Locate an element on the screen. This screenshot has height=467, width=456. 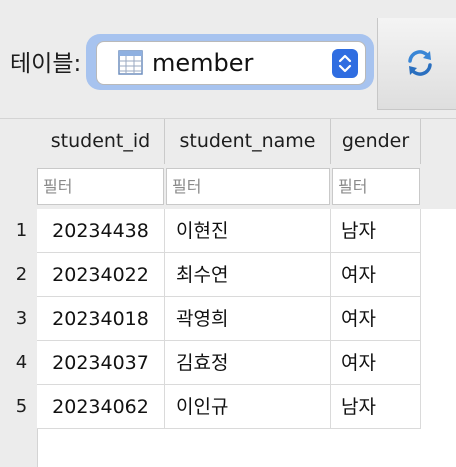
up-down-chevron-icon is located at coordinates (345, 63).